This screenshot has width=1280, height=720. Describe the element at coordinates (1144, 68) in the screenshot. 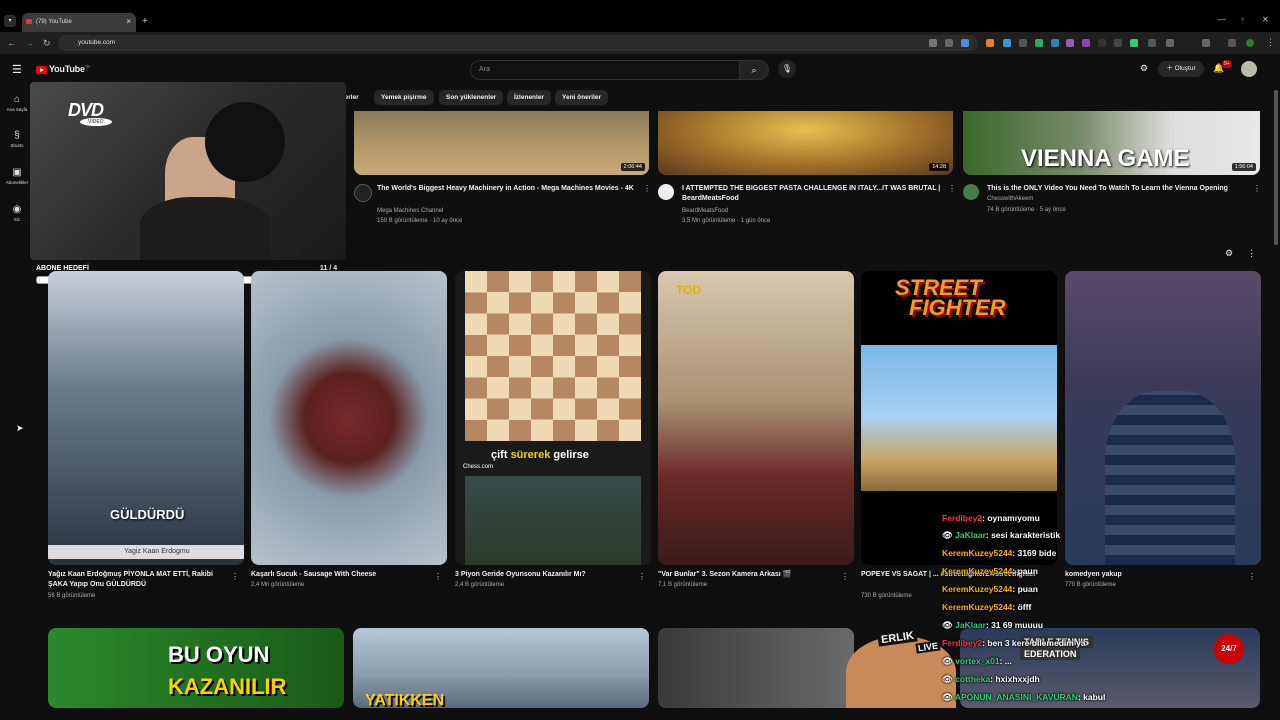

I see `cast-to-tv-icon: ⚙` at that location.